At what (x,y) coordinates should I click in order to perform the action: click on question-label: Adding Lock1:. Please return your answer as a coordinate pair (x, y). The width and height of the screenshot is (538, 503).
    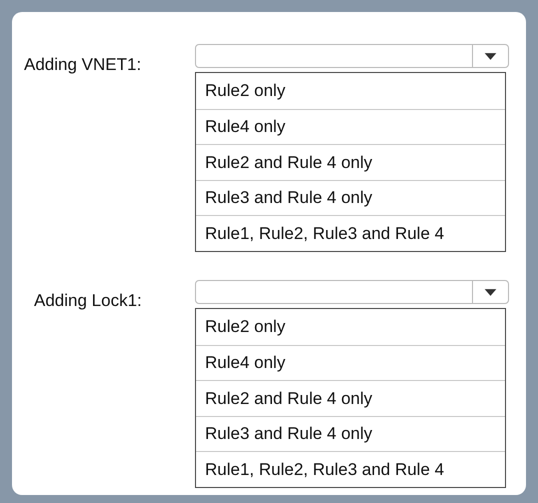
    Looking at the image, I should click on (88, 301).